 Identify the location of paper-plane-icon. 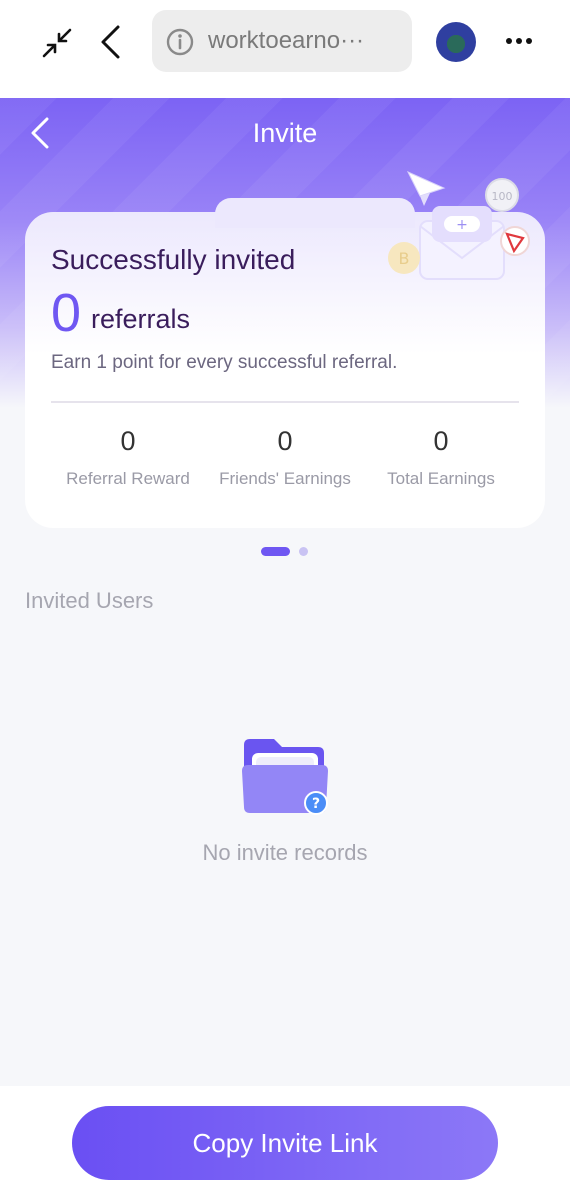
(426, 188).